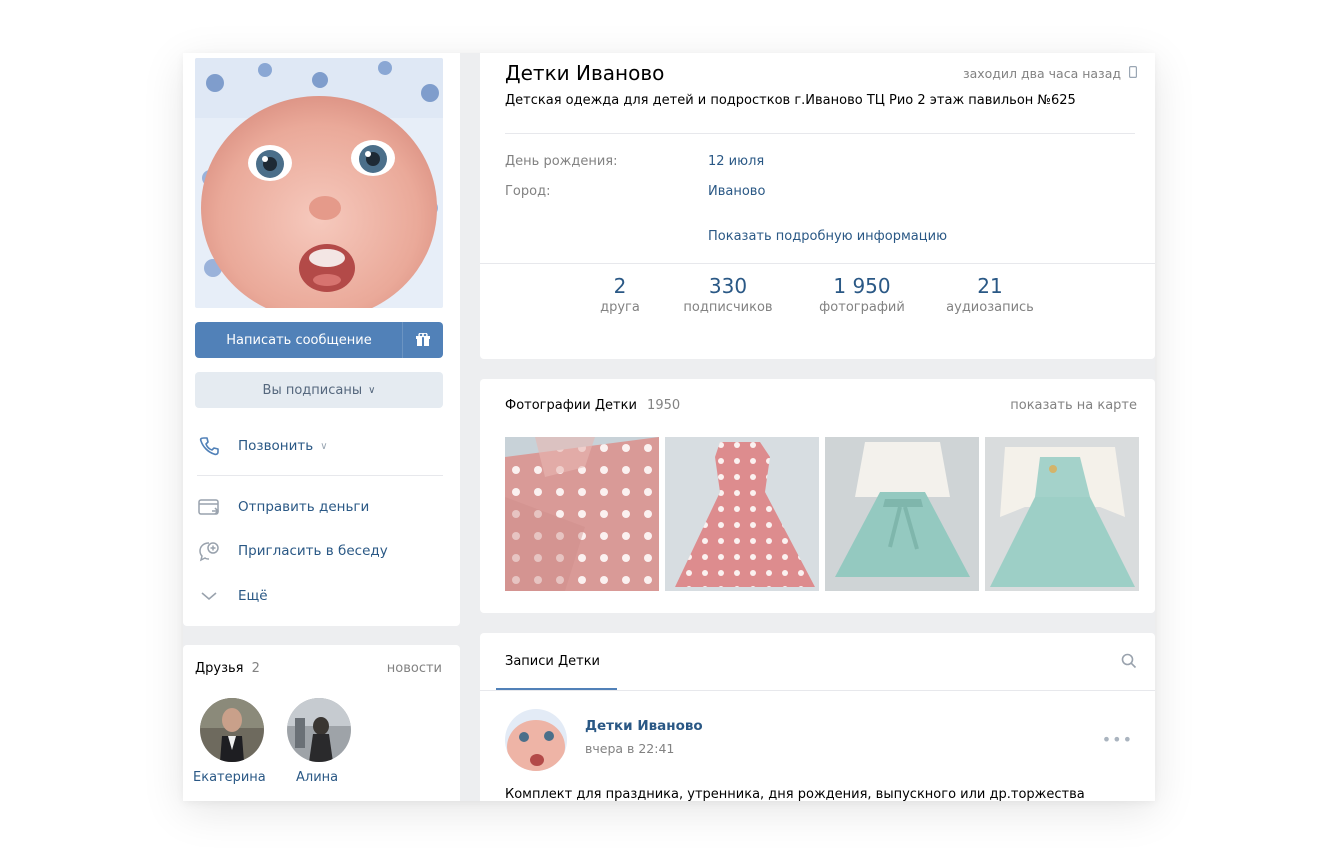  Describe the element at coordinates (209, 551) in the screenshot. I see `chat-plus-icon` at that location.